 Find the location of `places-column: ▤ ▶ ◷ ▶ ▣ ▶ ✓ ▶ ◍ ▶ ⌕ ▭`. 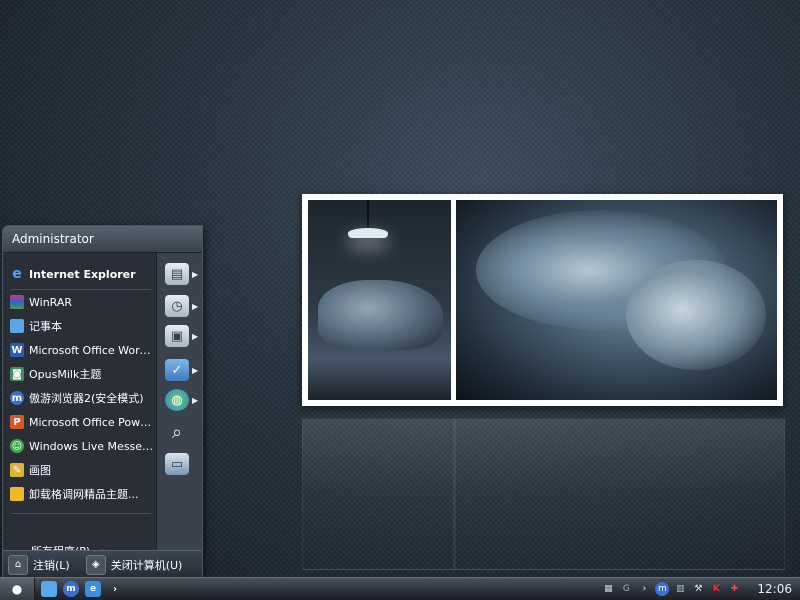

places-column: ▤ ▶ ◷ ▶ ▣ ▶ ✓ ▶ ◍ ▶ ⌕ ▭ is located at coordinates (179, 402).